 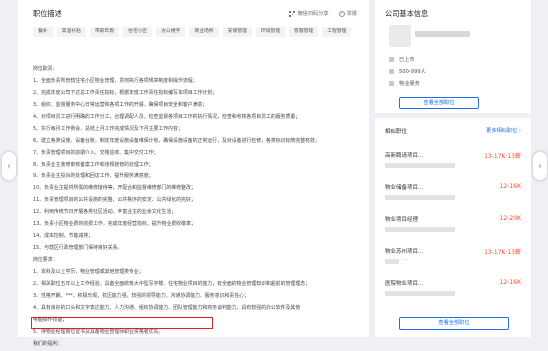 I want to click on tag: 住宅小区, so click(x=138, y=32).